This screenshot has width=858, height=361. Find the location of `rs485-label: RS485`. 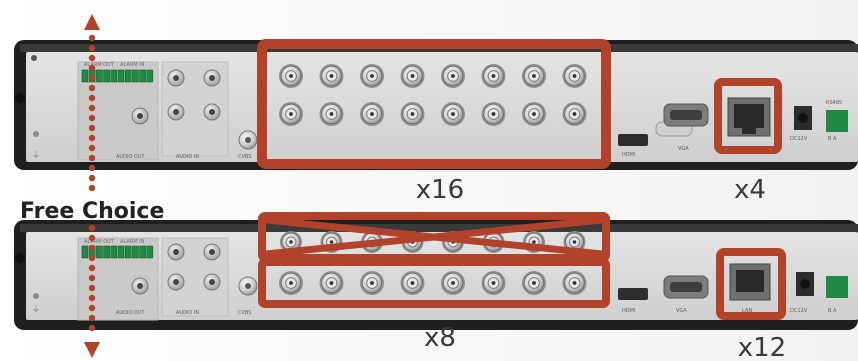

rs485-label: RS485 is located at coordinates (834, 103).